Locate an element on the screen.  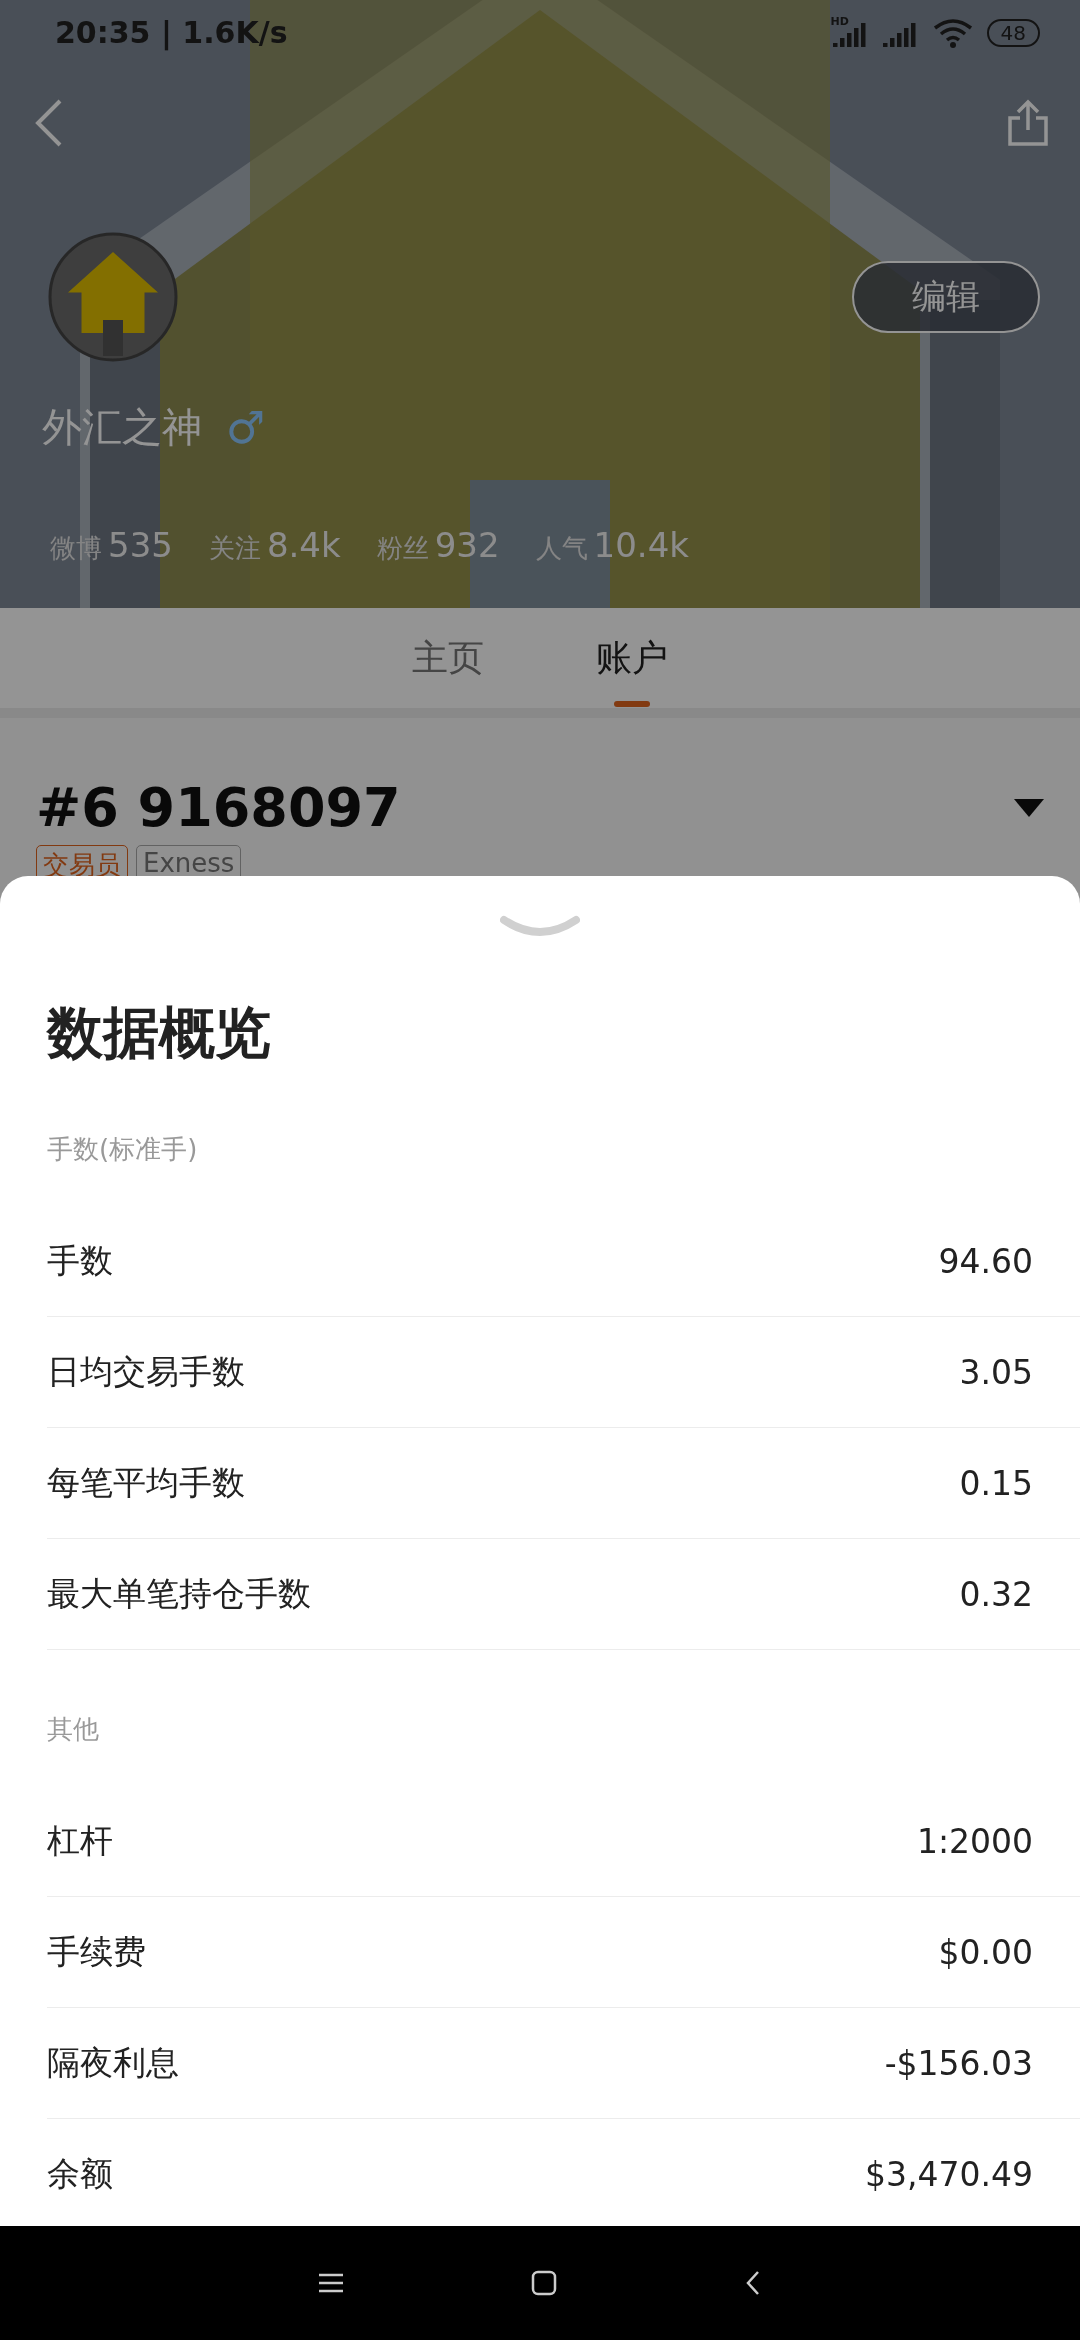
row-value: 94.60 is located at coordinates (985, 1261).